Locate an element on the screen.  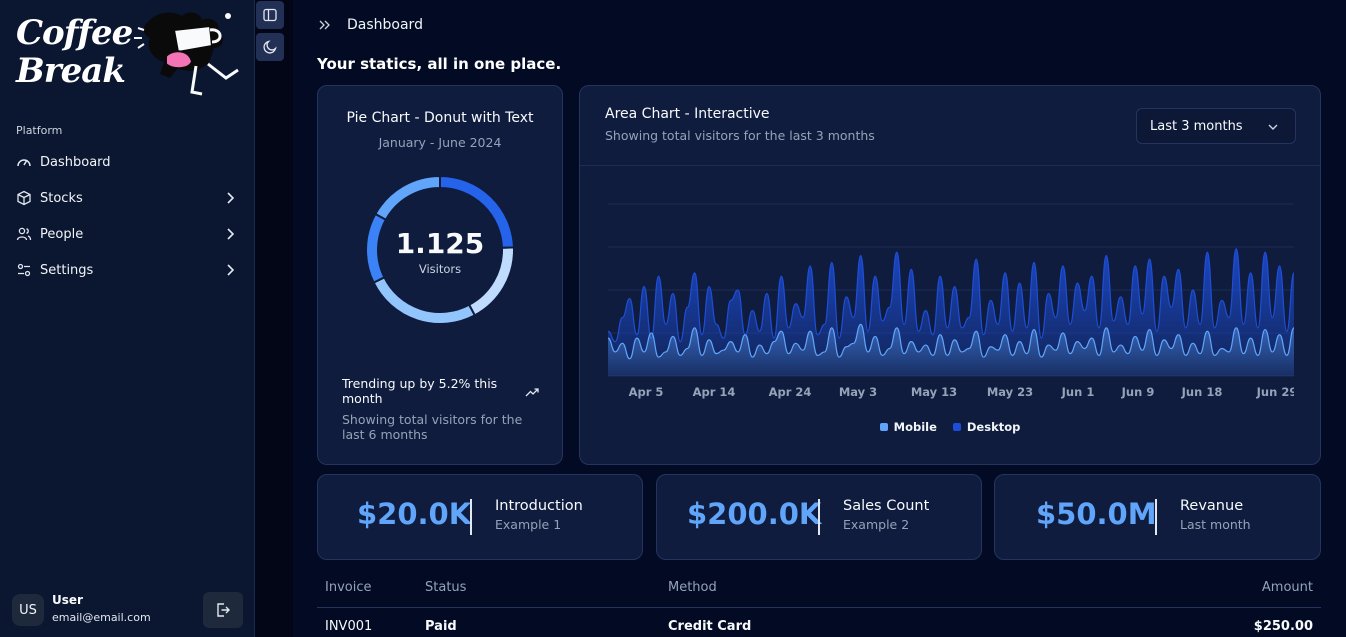
column-header-invoice: Invoice is located at coordinates (348, 587).